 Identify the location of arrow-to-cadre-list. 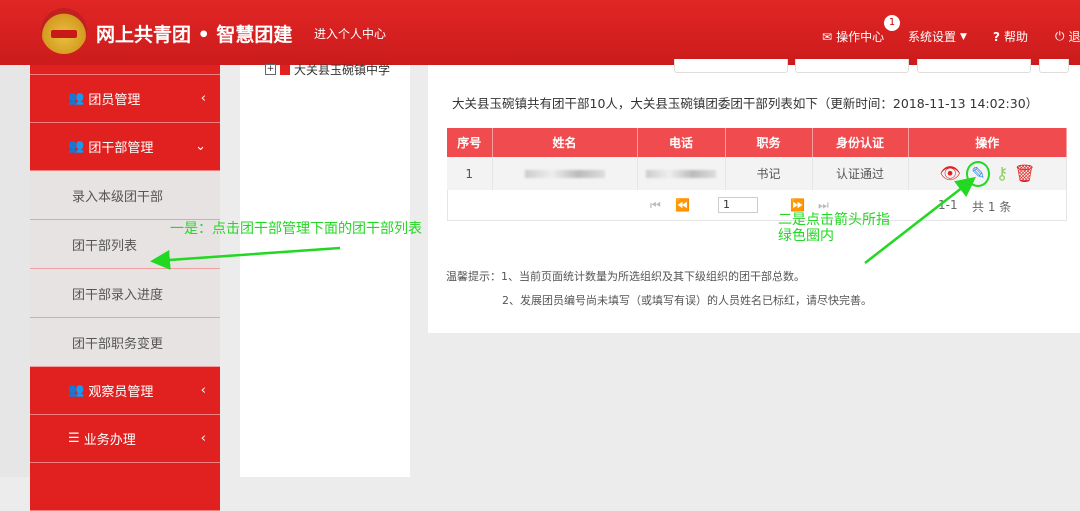
(245, 258).